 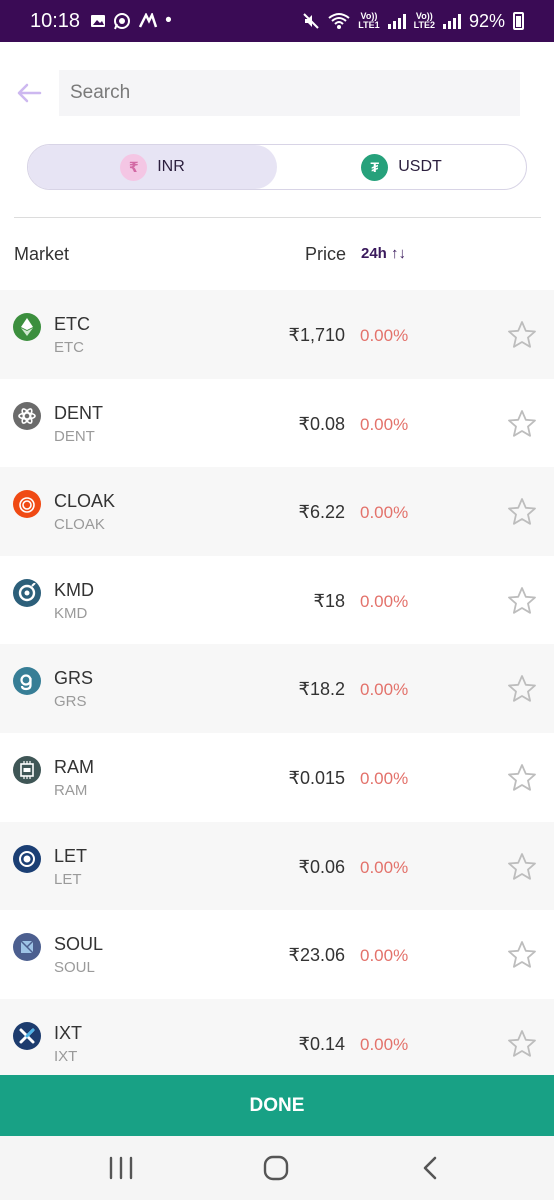 What do you see at coordinates (322, 689) in the screenshot?
I see `coin-price: ₹18.2` at bounding box center [322, 689].